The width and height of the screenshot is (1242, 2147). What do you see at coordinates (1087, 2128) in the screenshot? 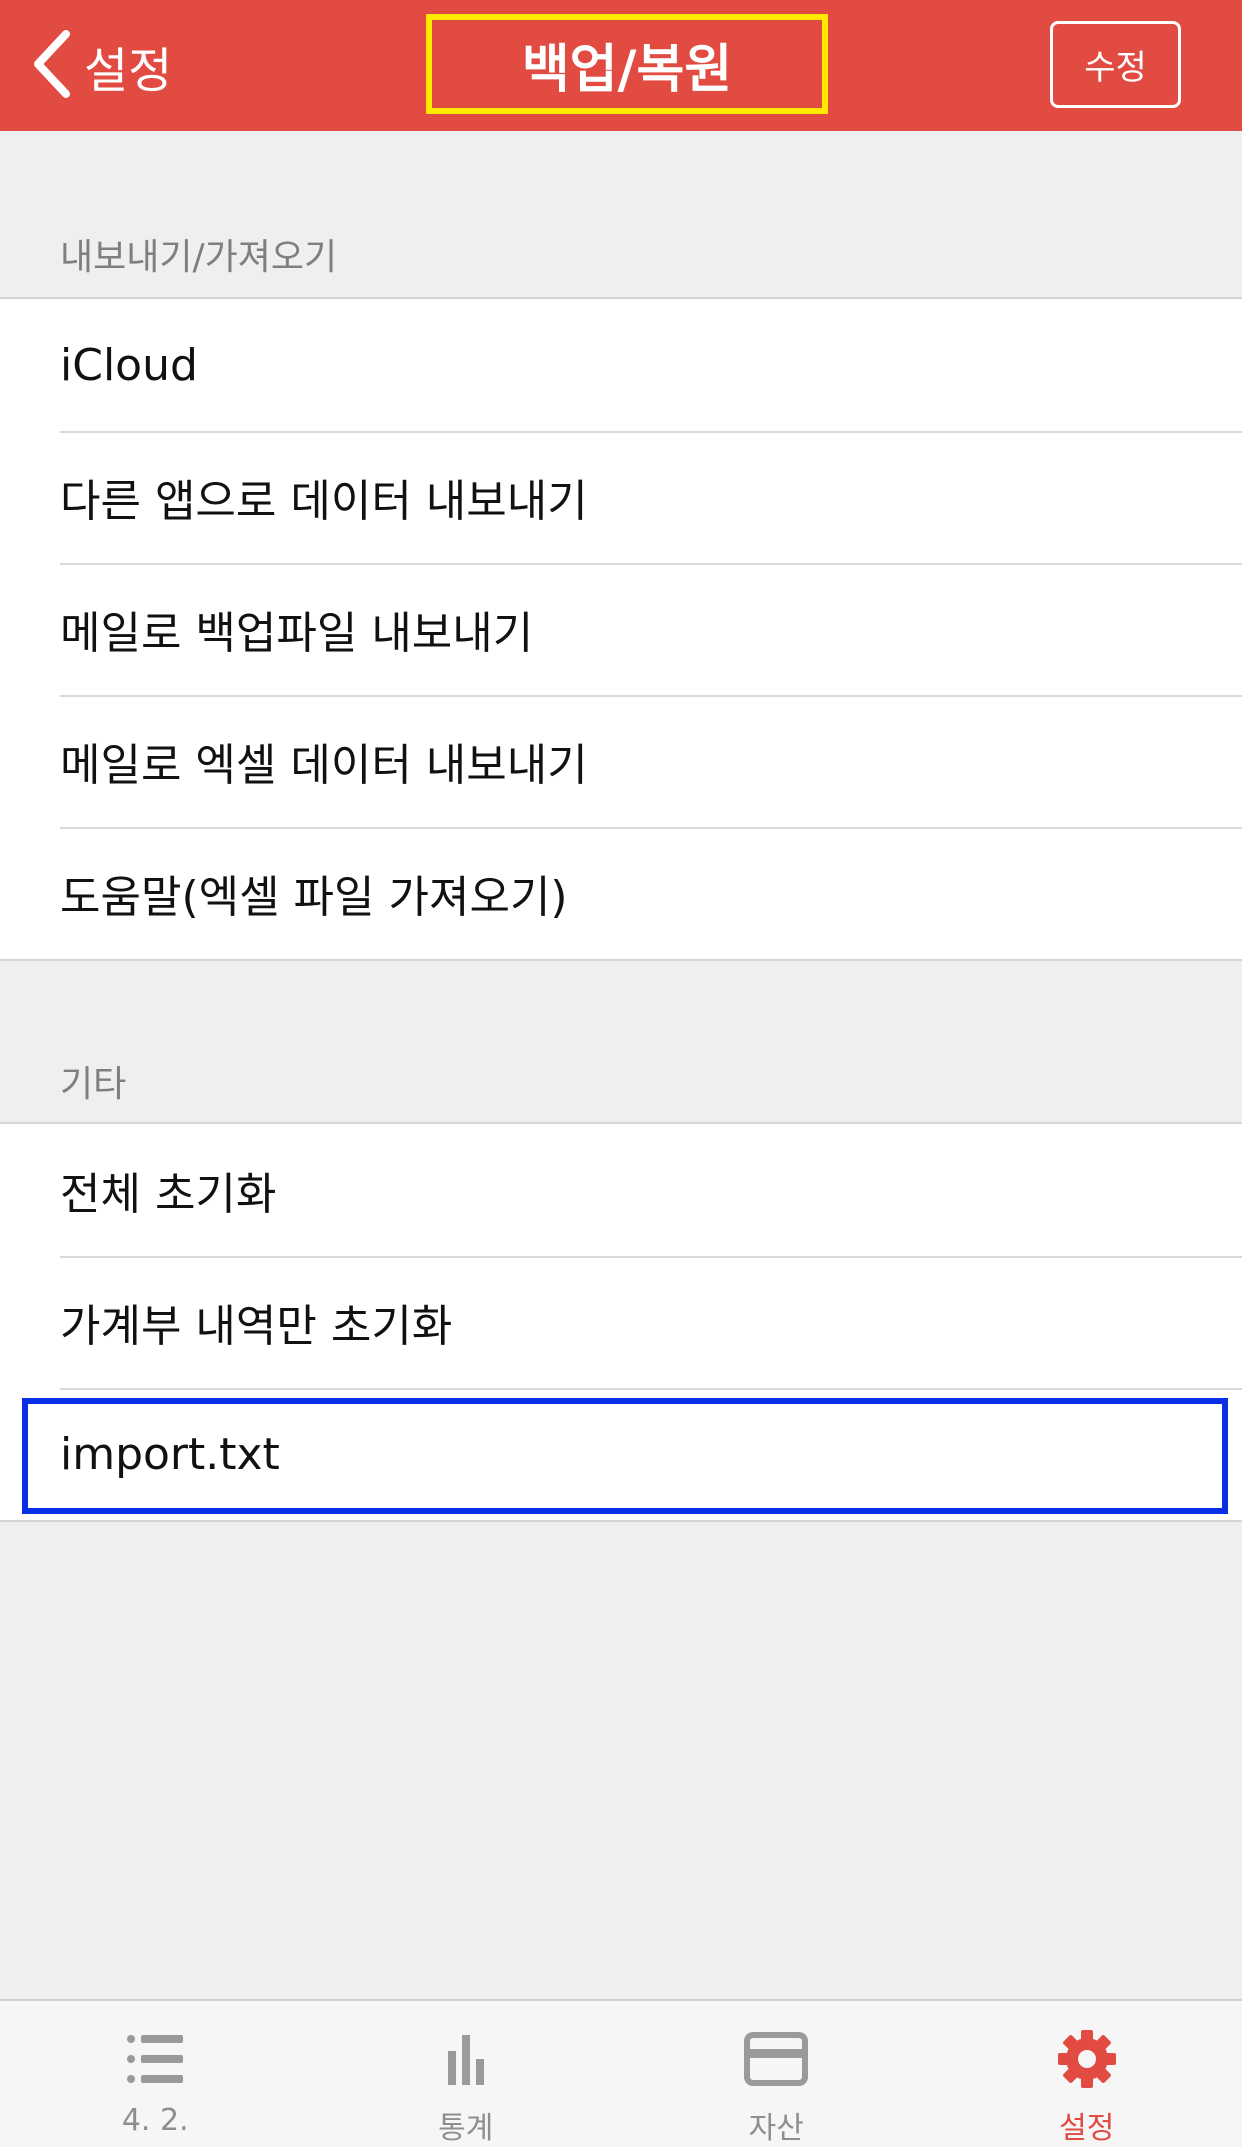
I see `tab-label-settings: 설정` at bounding box center [1087, 2128].